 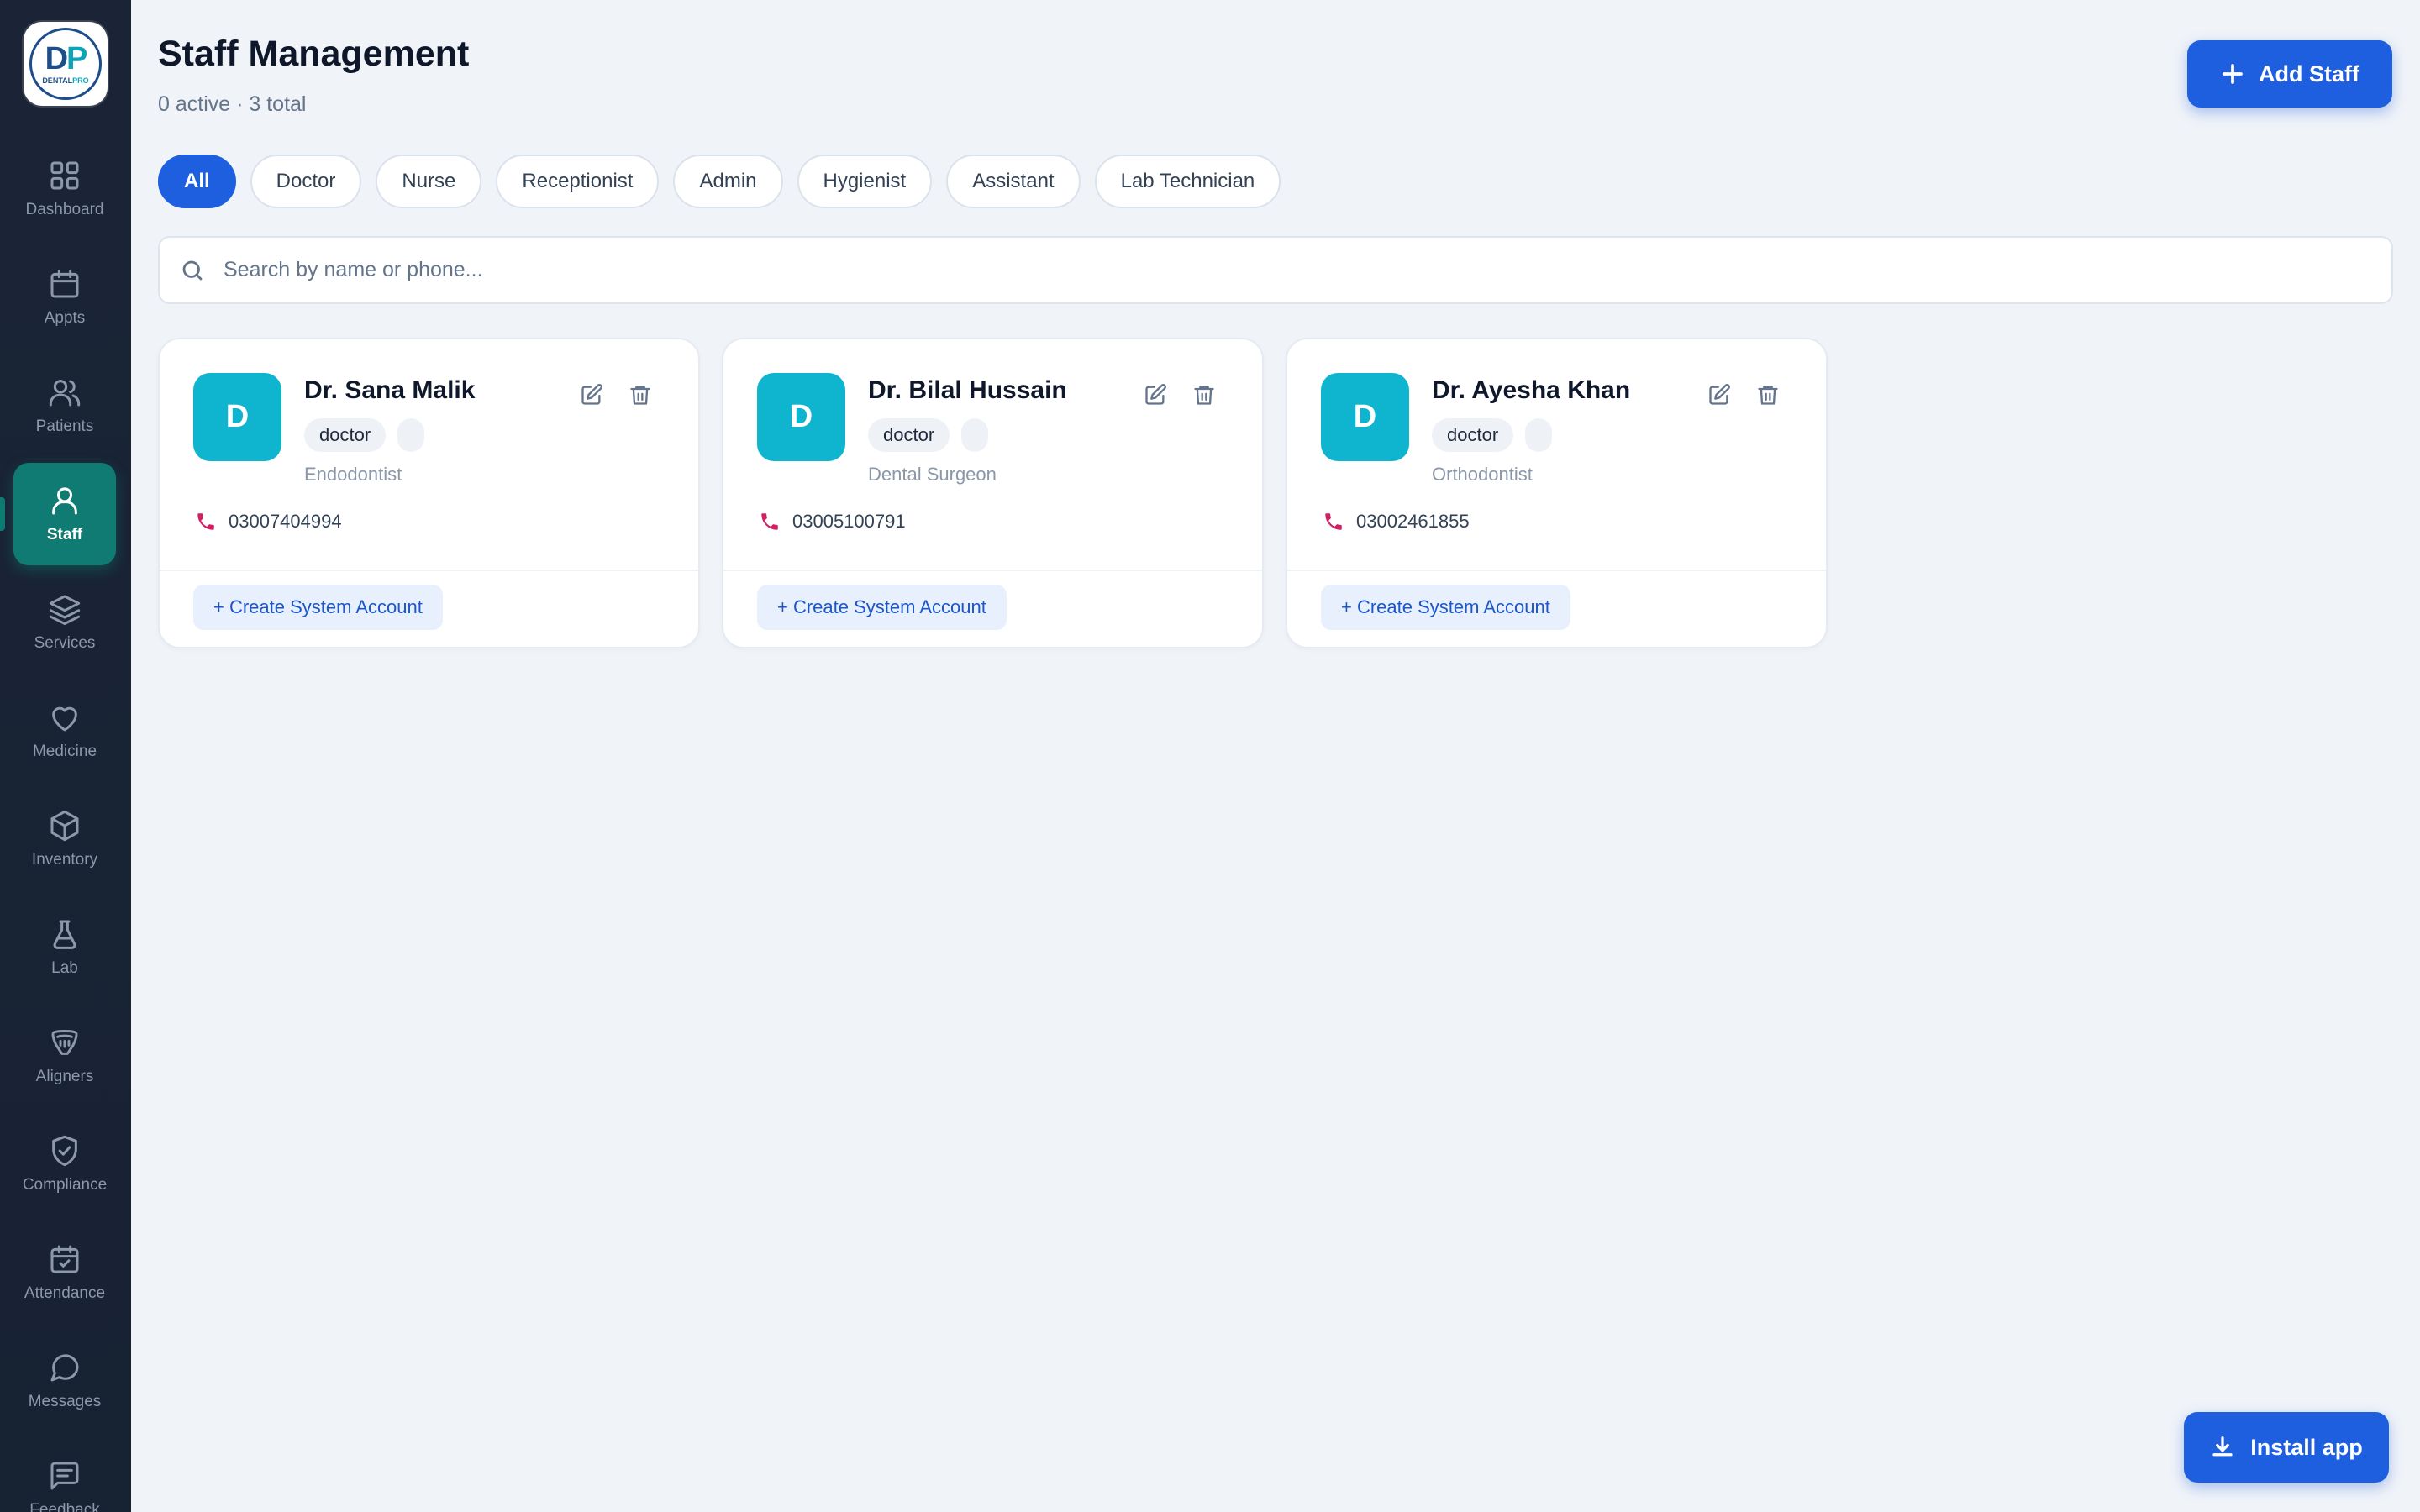 What do you see at coordinates (314, 54) in the screenshot?
I see `page-title: Staff Management` at bounding box center [314, 54].